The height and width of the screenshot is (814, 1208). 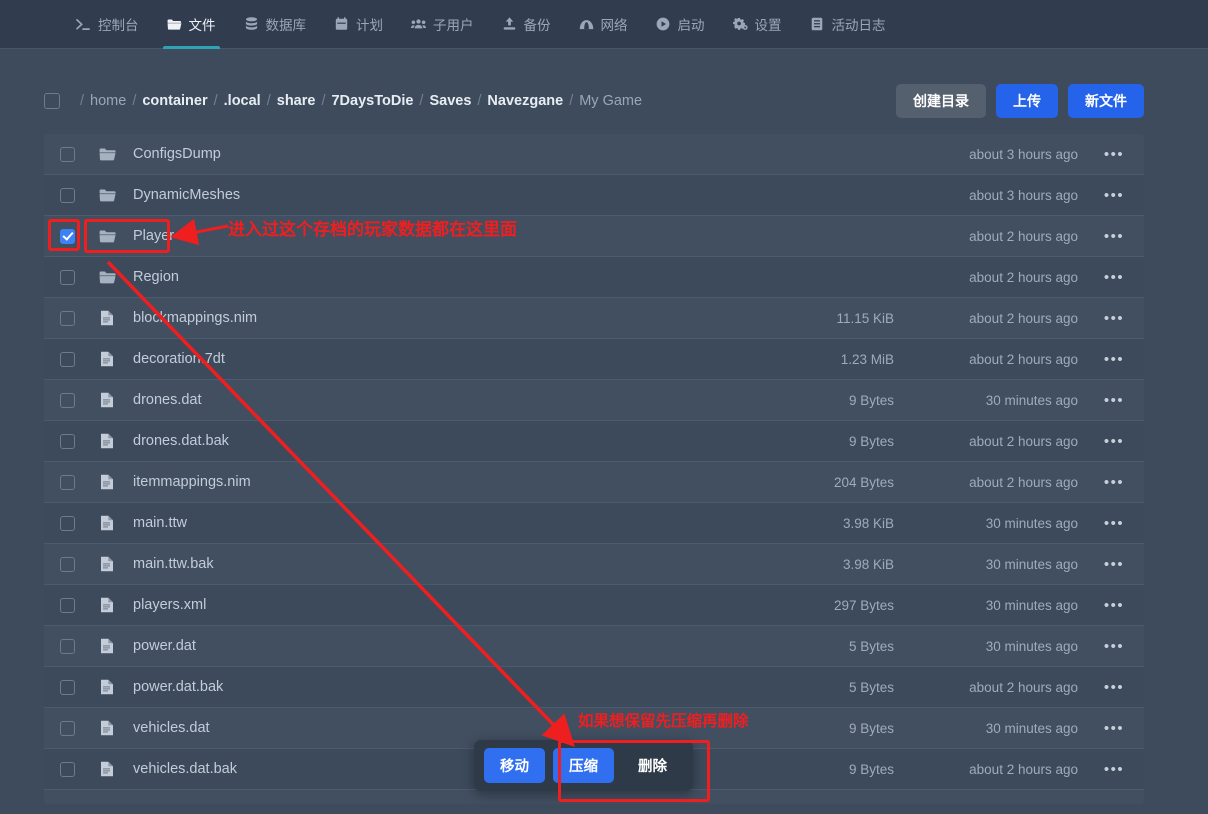 What do you see at coordinates (242, 101) in the screenshot?
I see `breadcrumb-segment-3: .local` at bounding box center [242, 101].